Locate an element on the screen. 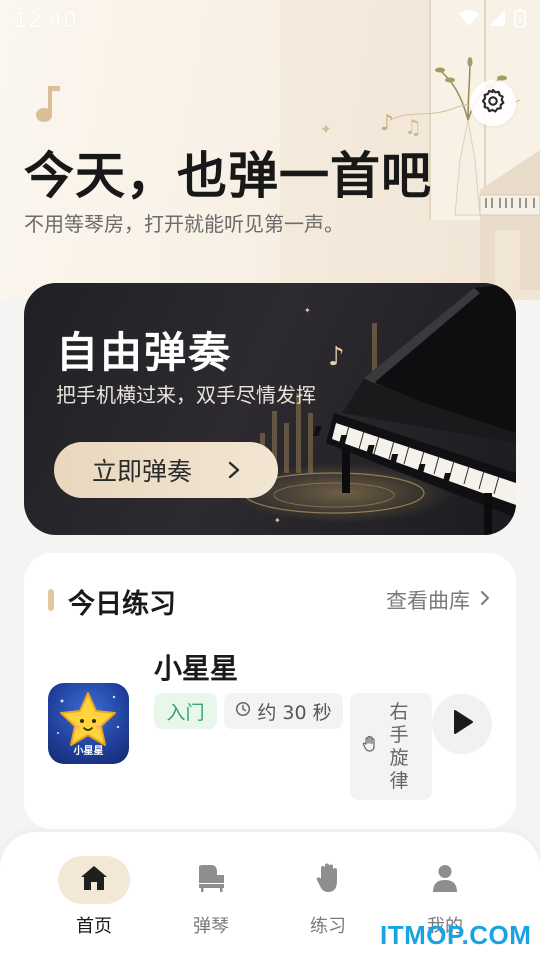 This screenshot has width=540, height=960. play-icon is located at coordinates (462, 724).